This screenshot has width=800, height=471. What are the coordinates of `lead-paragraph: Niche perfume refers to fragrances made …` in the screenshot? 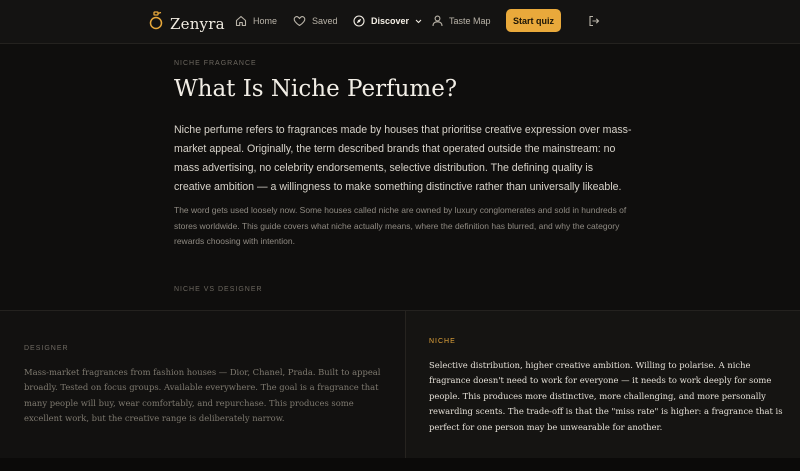 It's located at (403, 158).